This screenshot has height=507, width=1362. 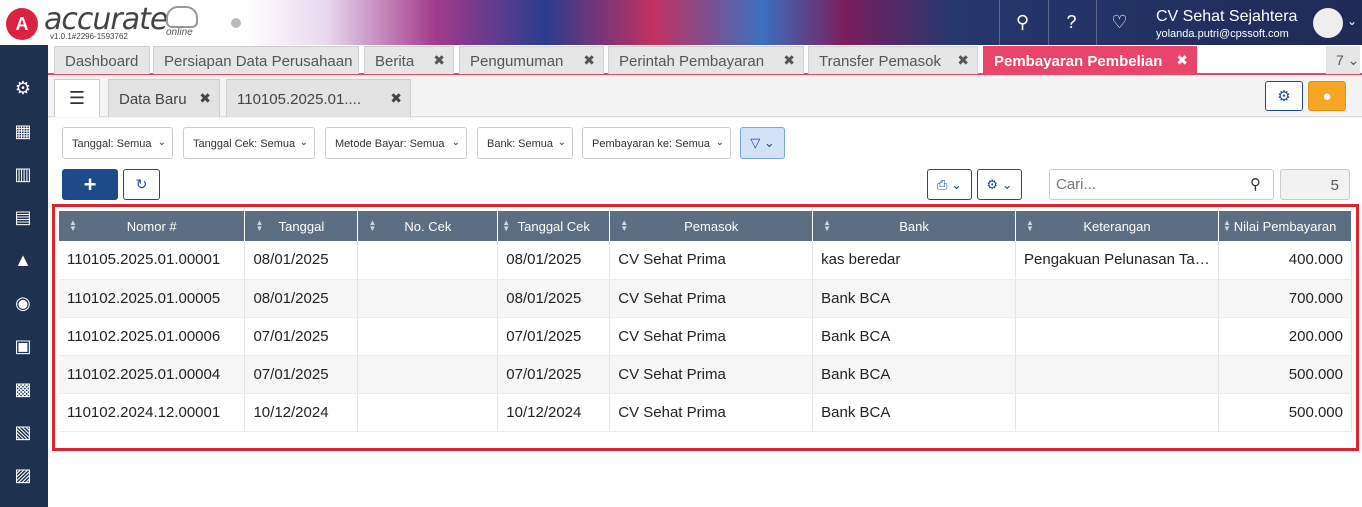 I want to click on subtab-record: 110105.2025.01.... ✖, so click(x=318, y=98).